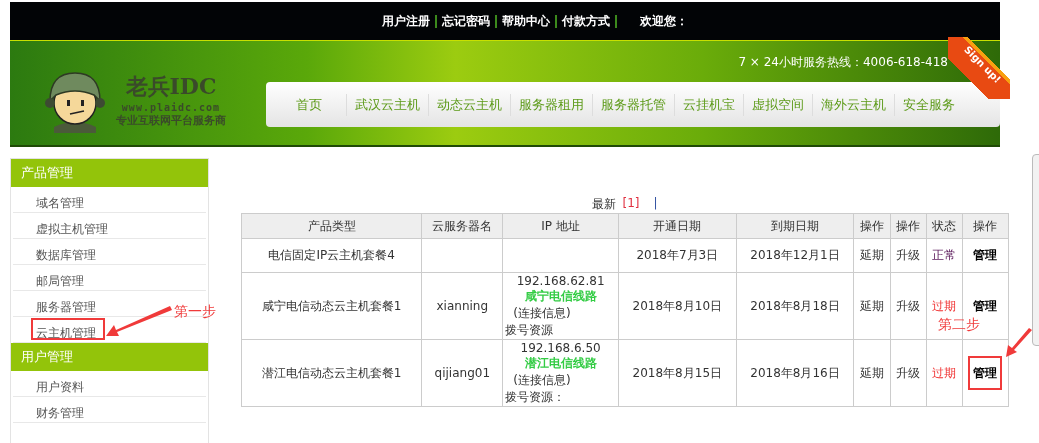 Image resolution: width=1039 pixels, height=443 pixels. What do you see at coordinates (664, 21) in the screenshot?
I see `welcome-text: 欢迎您：` at bounding box center [664, 21].